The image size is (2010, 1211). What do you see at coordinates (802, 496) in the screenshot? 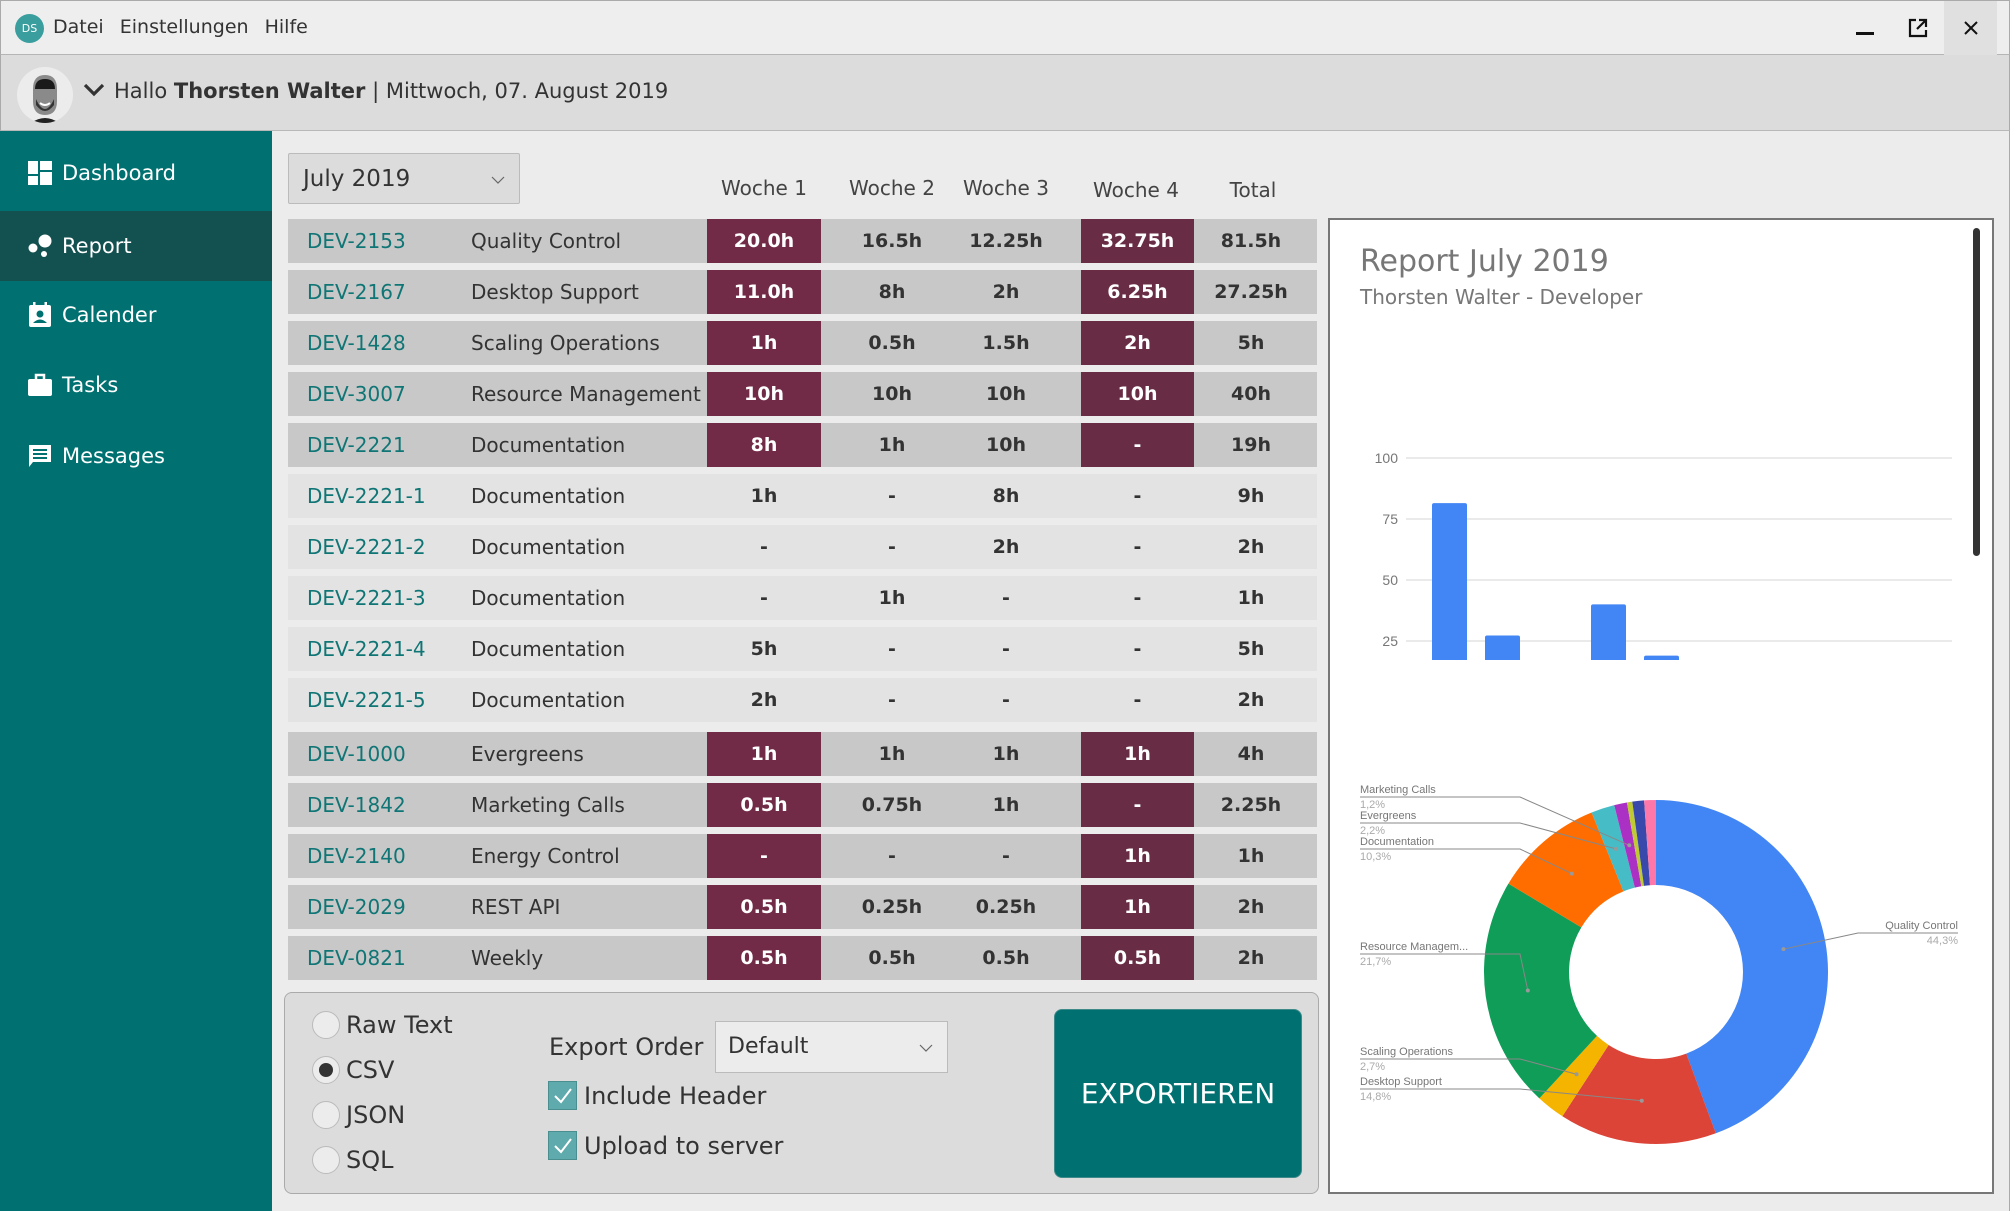
I see `table-row: DEV-2221-1 Documentation 1h - 8h - 9h` at bounding box center [802, 496].